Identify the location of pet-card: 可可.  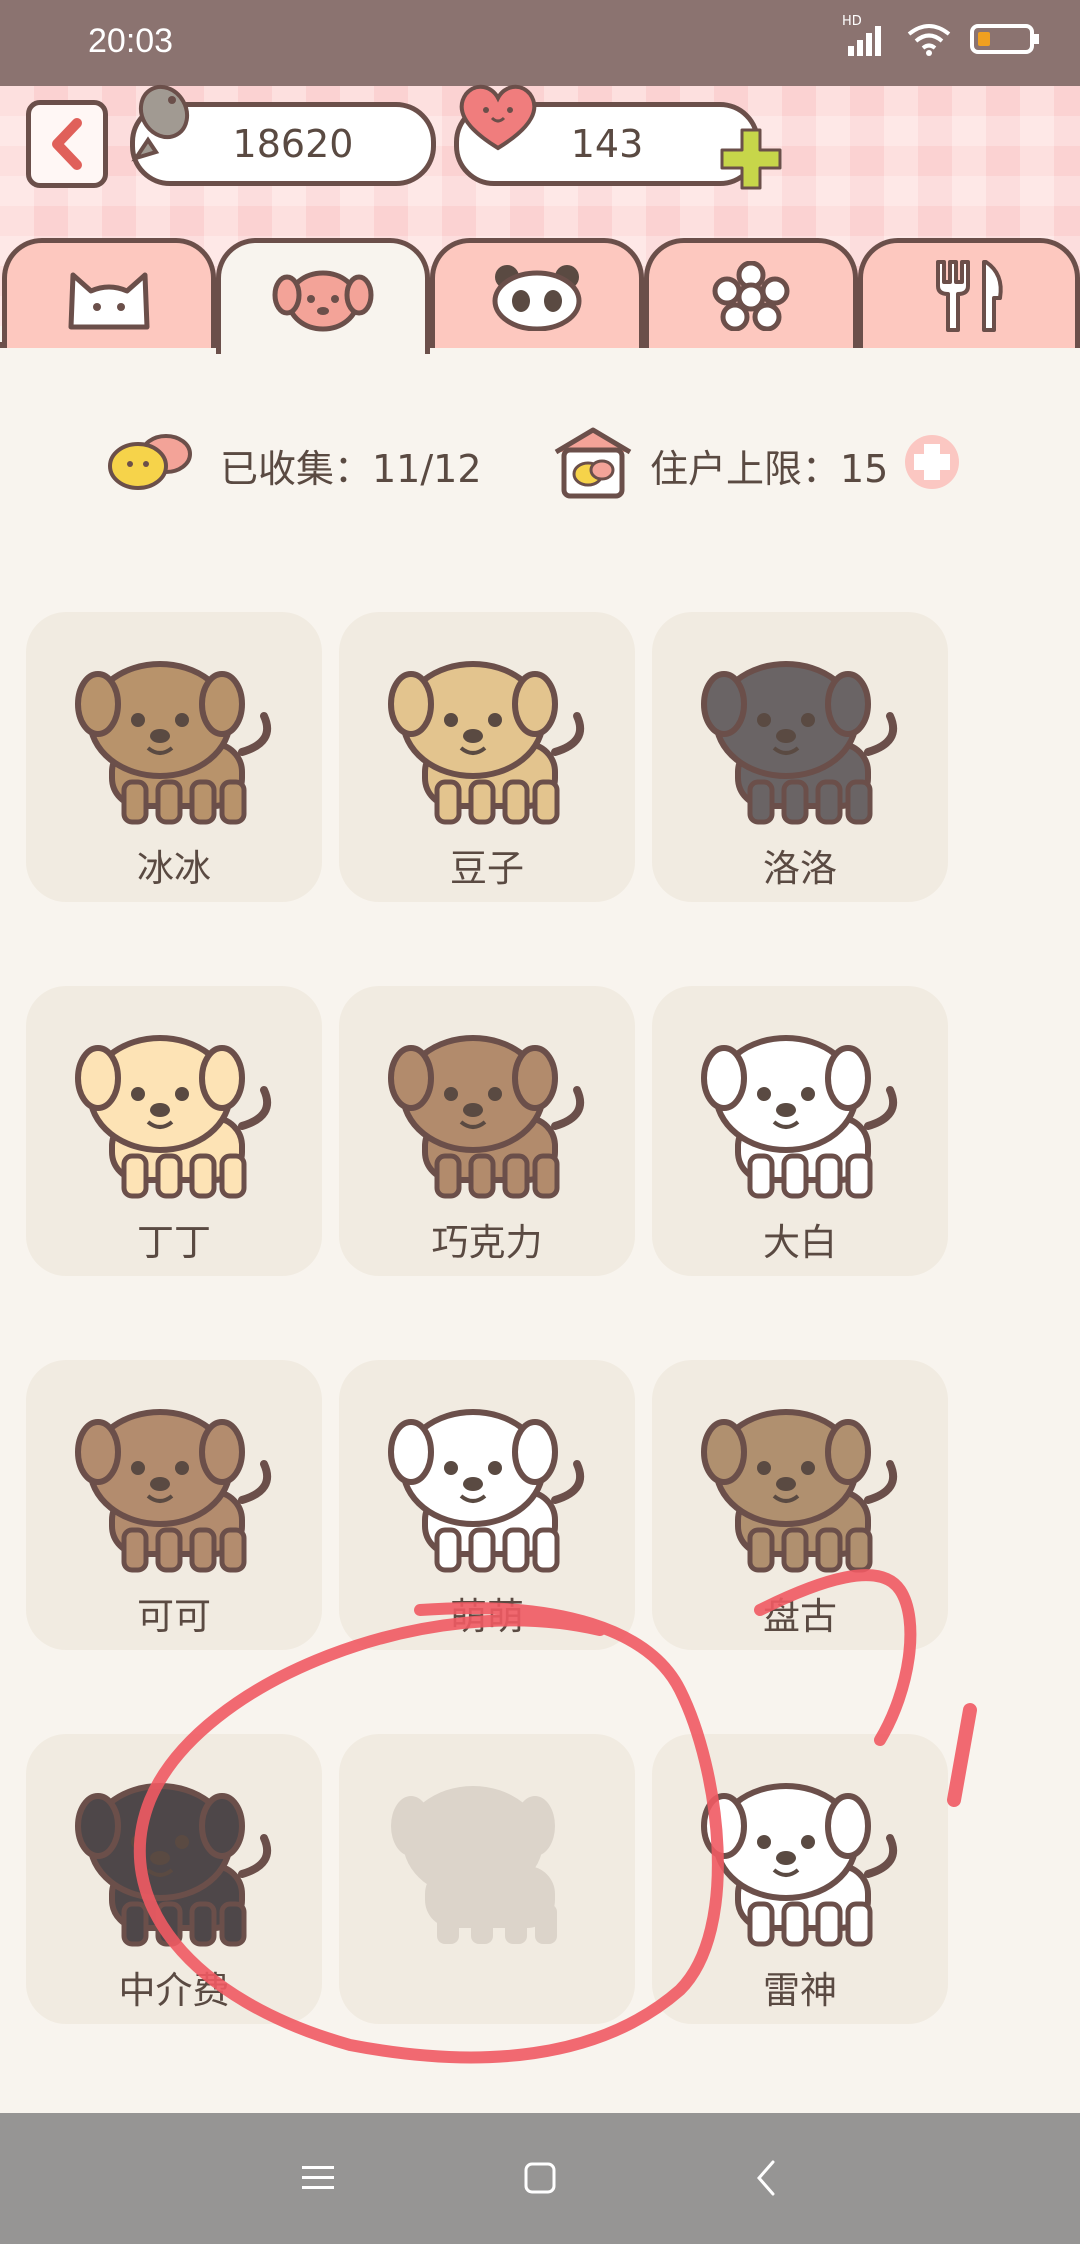
(174, 1505).